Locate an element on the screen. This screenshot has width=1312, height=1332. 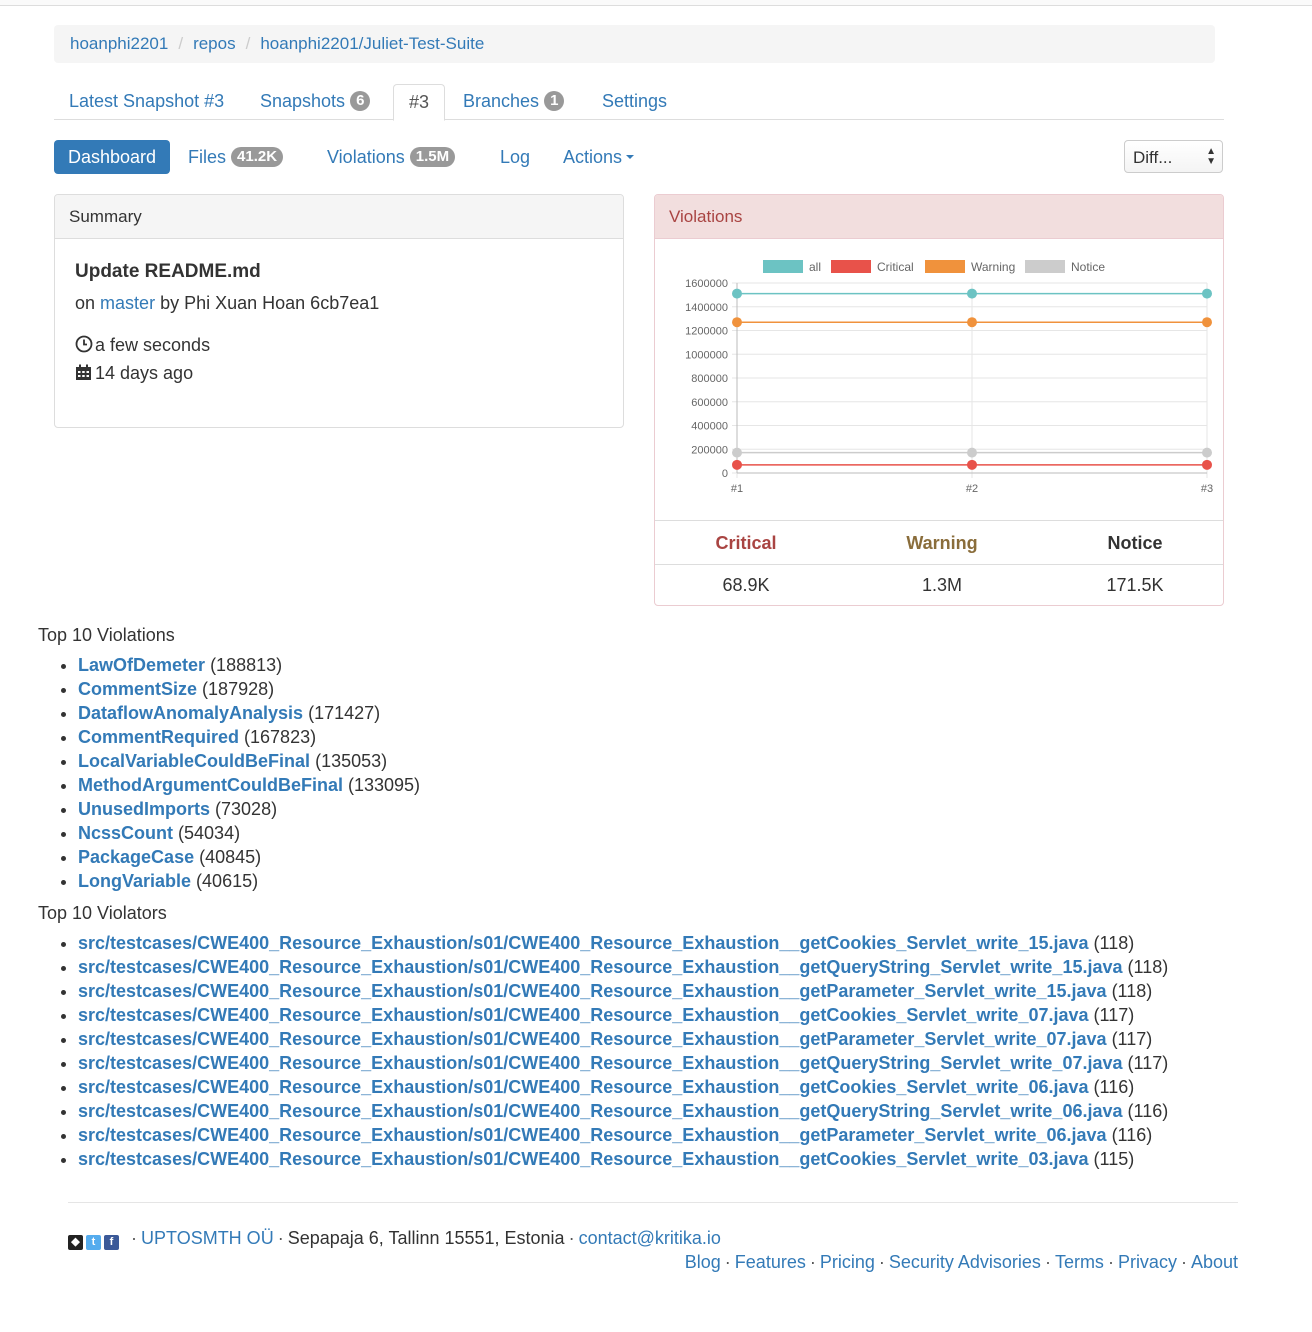
tab-settings: Settings is located at coordinates (634, 102).